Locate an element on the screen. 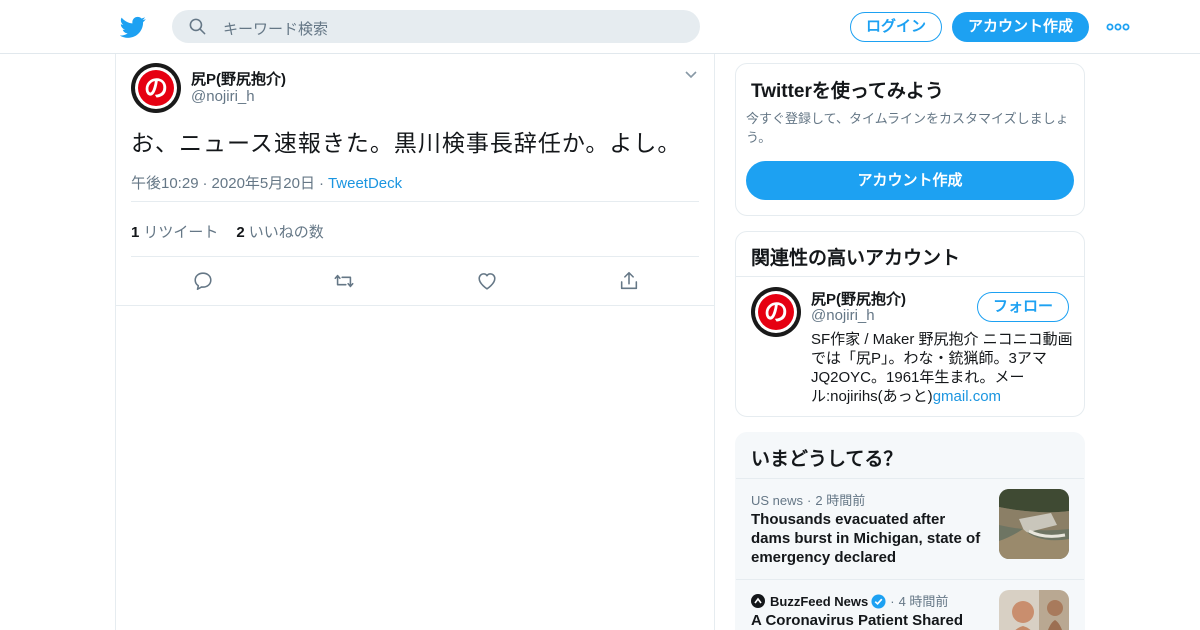  related-account-handle: @nojiri_h is located at coordinates (843, 315).